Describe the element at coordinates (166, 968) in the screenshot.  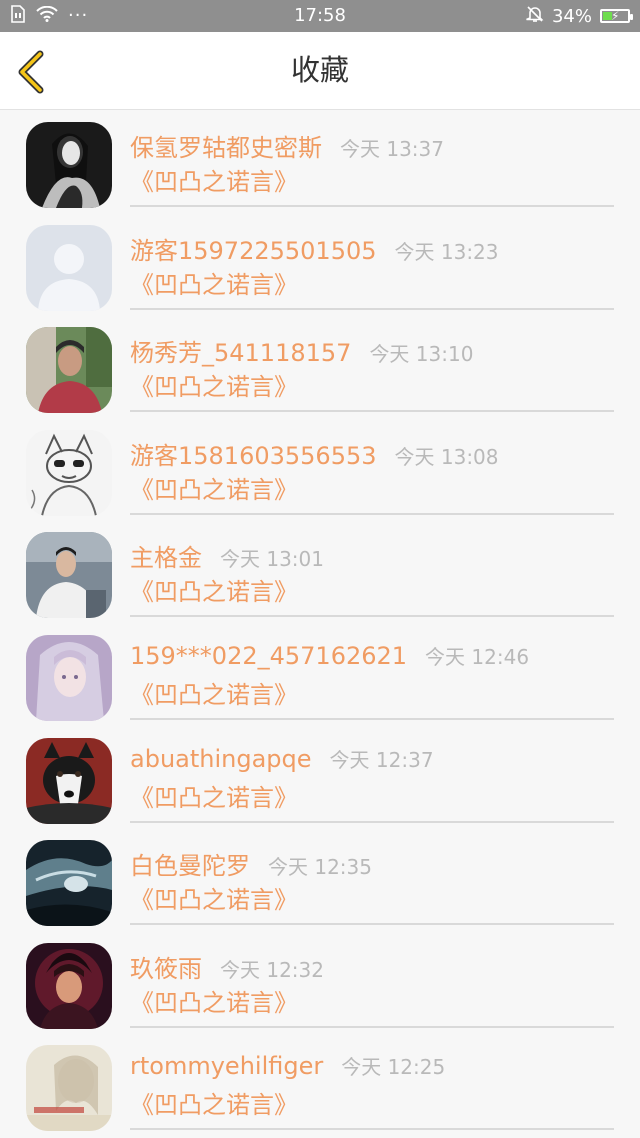
I see `username: 玖筱雨` at that location.